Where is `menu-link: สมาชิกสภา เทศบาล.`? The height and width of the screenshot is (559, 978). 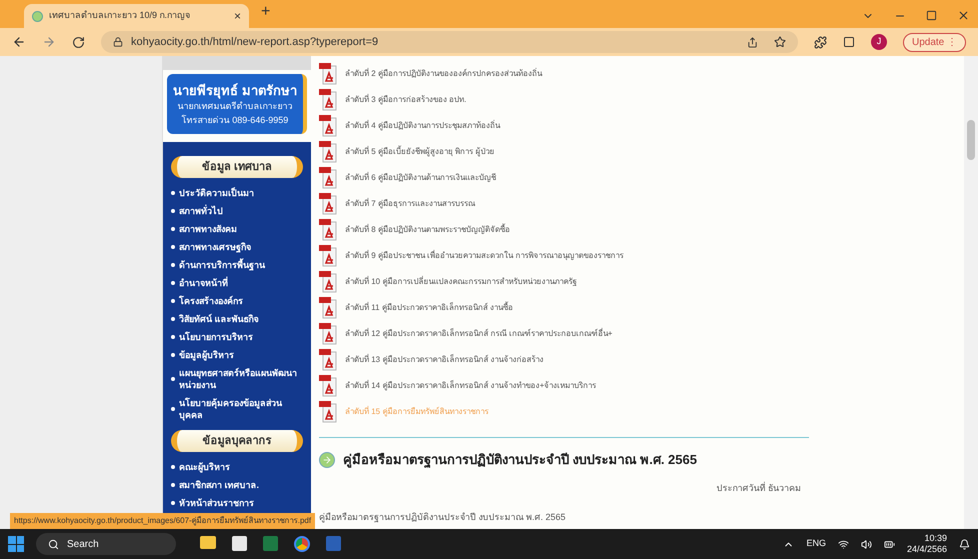
menu-link: สมาชิกสภา เทศบาล. is located at coordinates (219, 485).